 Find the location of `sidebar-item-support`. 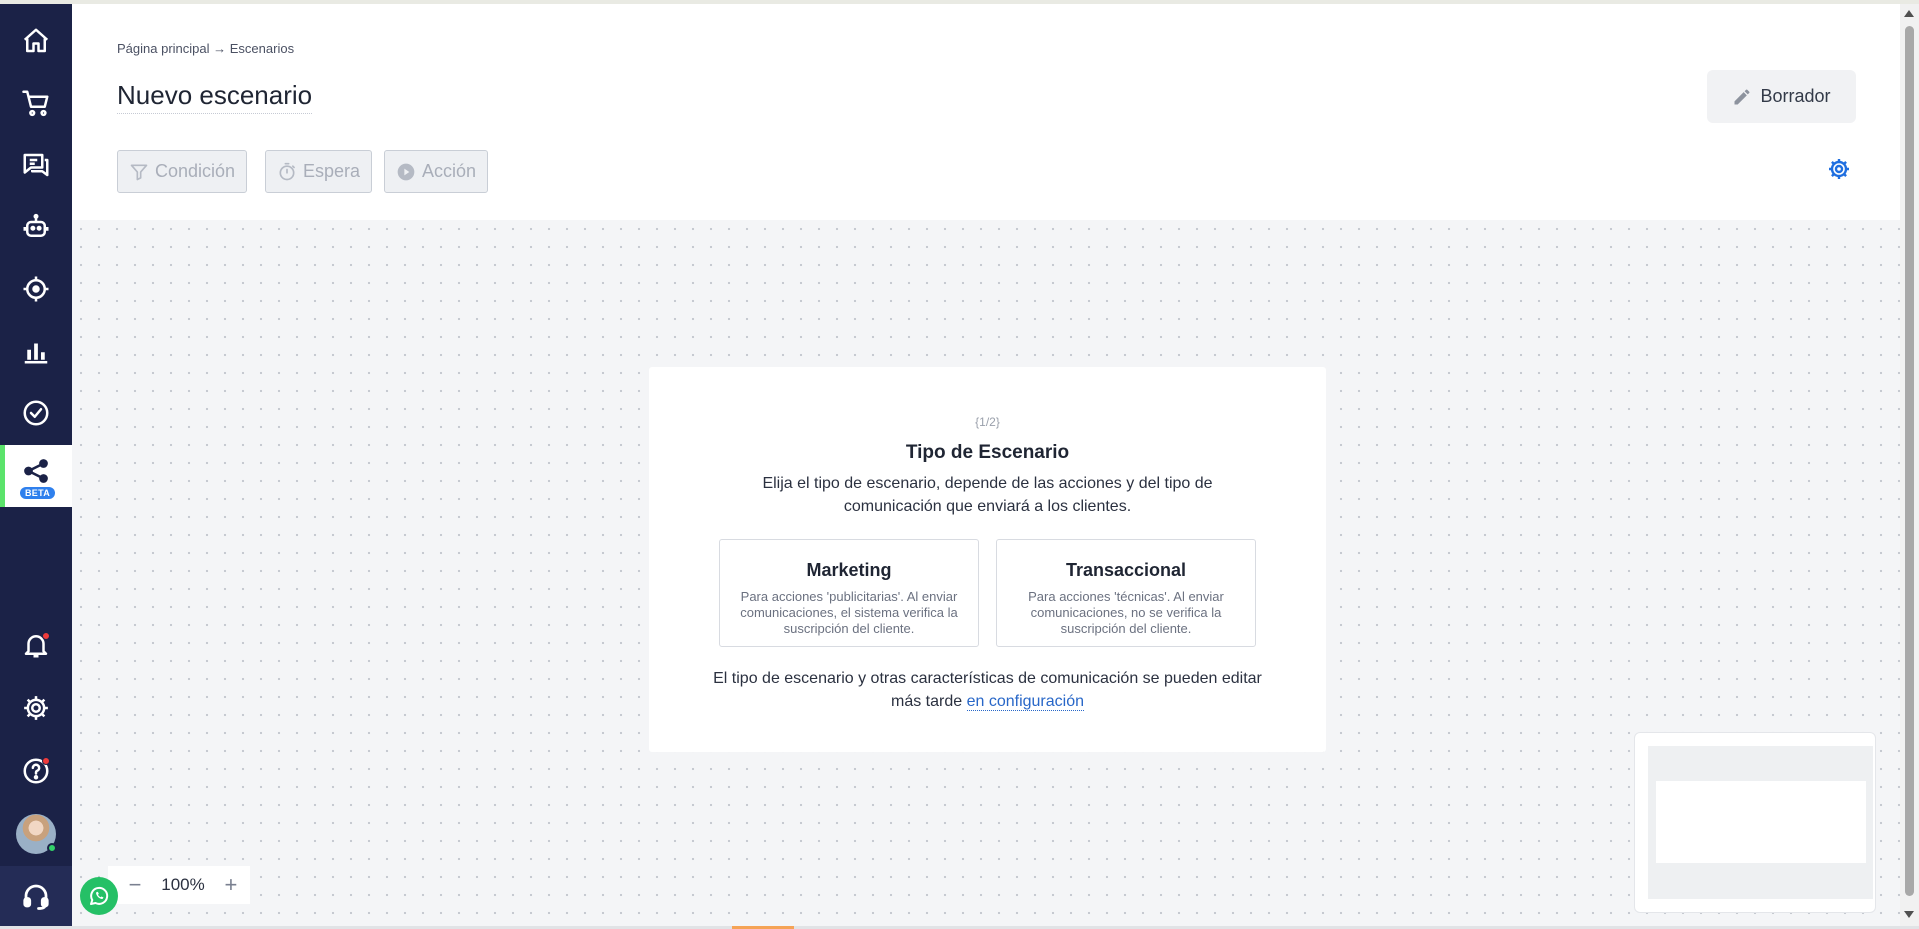

sidebar-item-support is located at coordinates (36, 896).